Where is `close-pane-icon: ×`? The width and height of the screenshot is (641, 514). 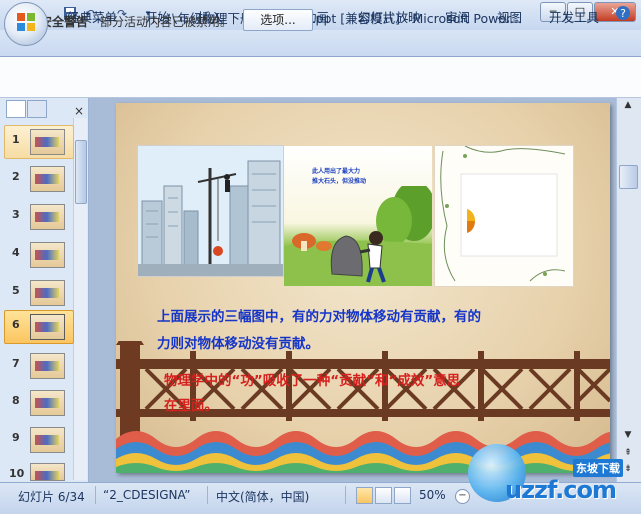
close-pane-icon: × is located at coordinates (79, 111).